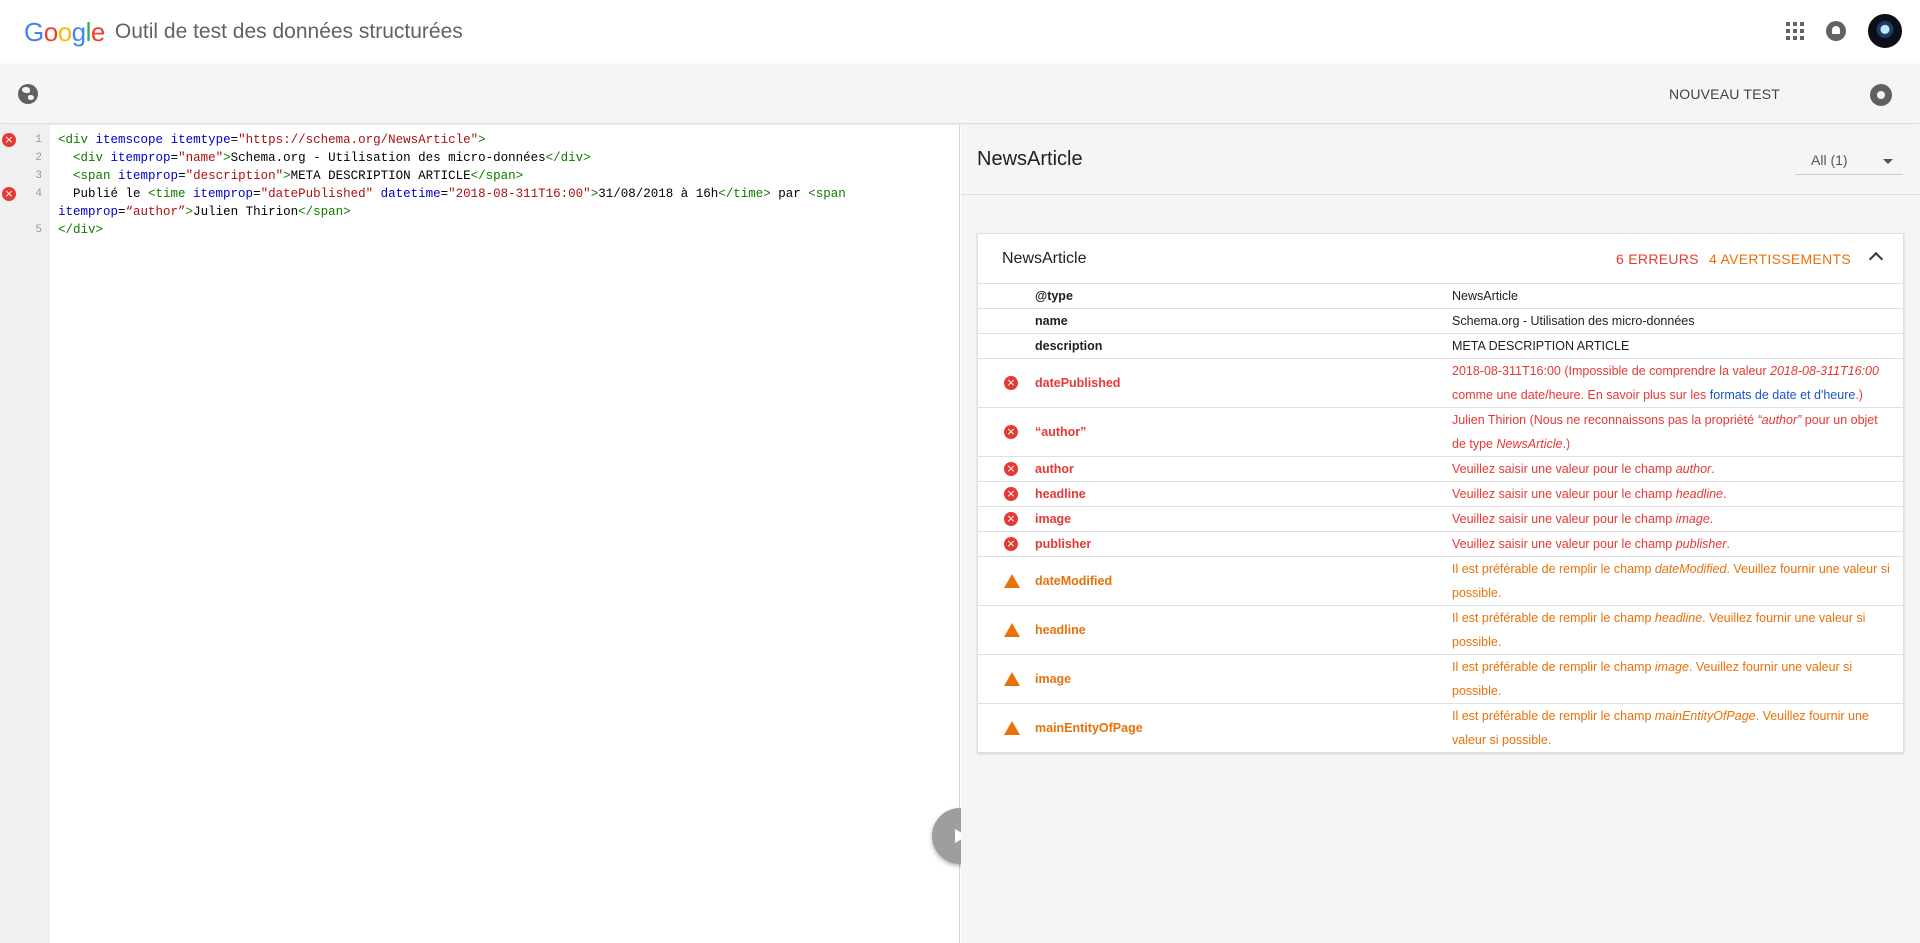 The image size is (1920, 943). Describe the element at coordinates (1795, 31) in the screenshot. I see `apps-icon` at that location.